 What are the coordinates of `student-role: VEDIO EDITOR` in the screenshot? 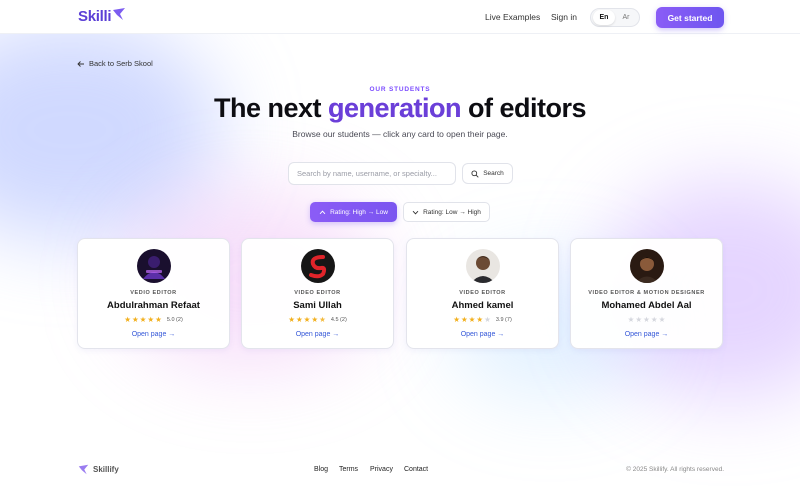 It's located at (153, 293).